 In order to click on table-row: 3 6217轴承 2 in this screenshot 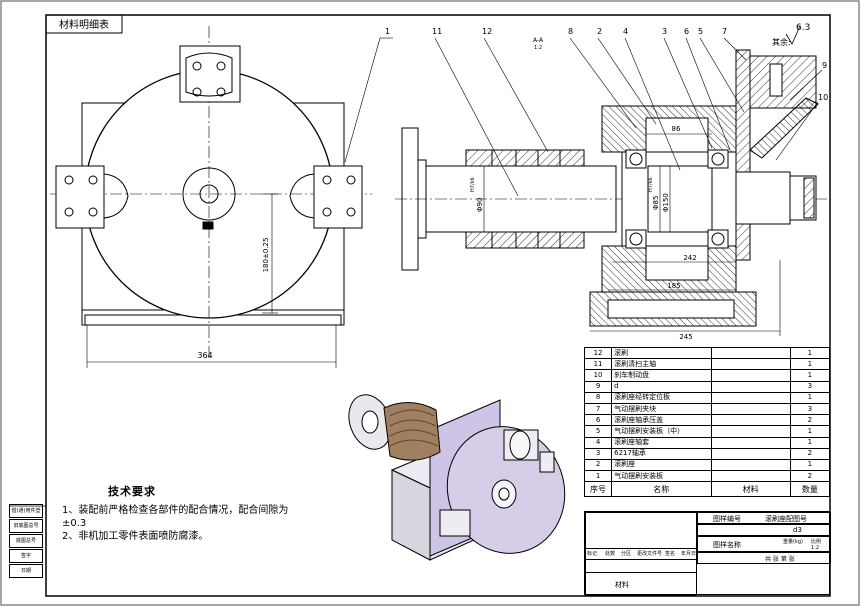, I will do `click(707, 453)`.